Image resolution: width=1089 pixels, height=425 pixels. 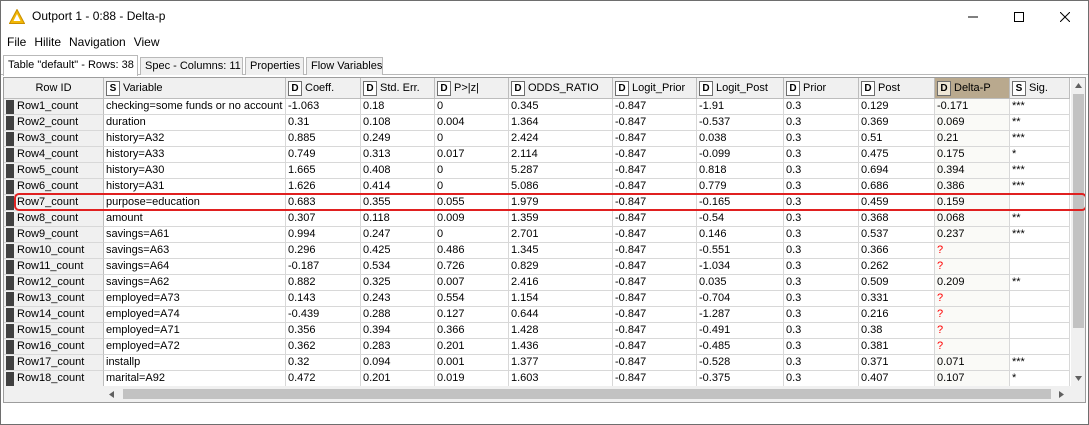 I want to click on cell-rowid: Row17_count, so click(x=54, y=363).